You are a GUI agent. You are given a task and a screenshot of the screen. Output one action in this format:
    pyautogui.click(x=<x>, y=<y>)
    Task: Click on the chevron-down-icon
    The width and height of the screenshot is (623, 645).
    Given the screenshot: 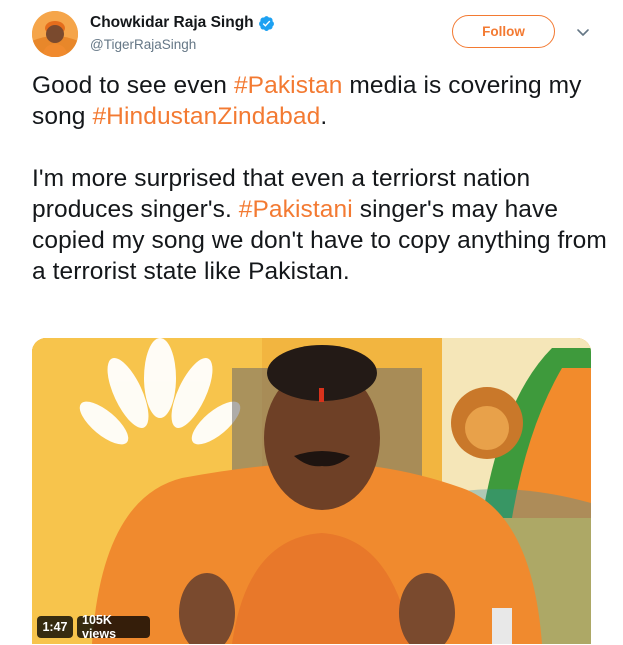 What is the action you would take?
    pyautogui.click(x=583, y=32)
    